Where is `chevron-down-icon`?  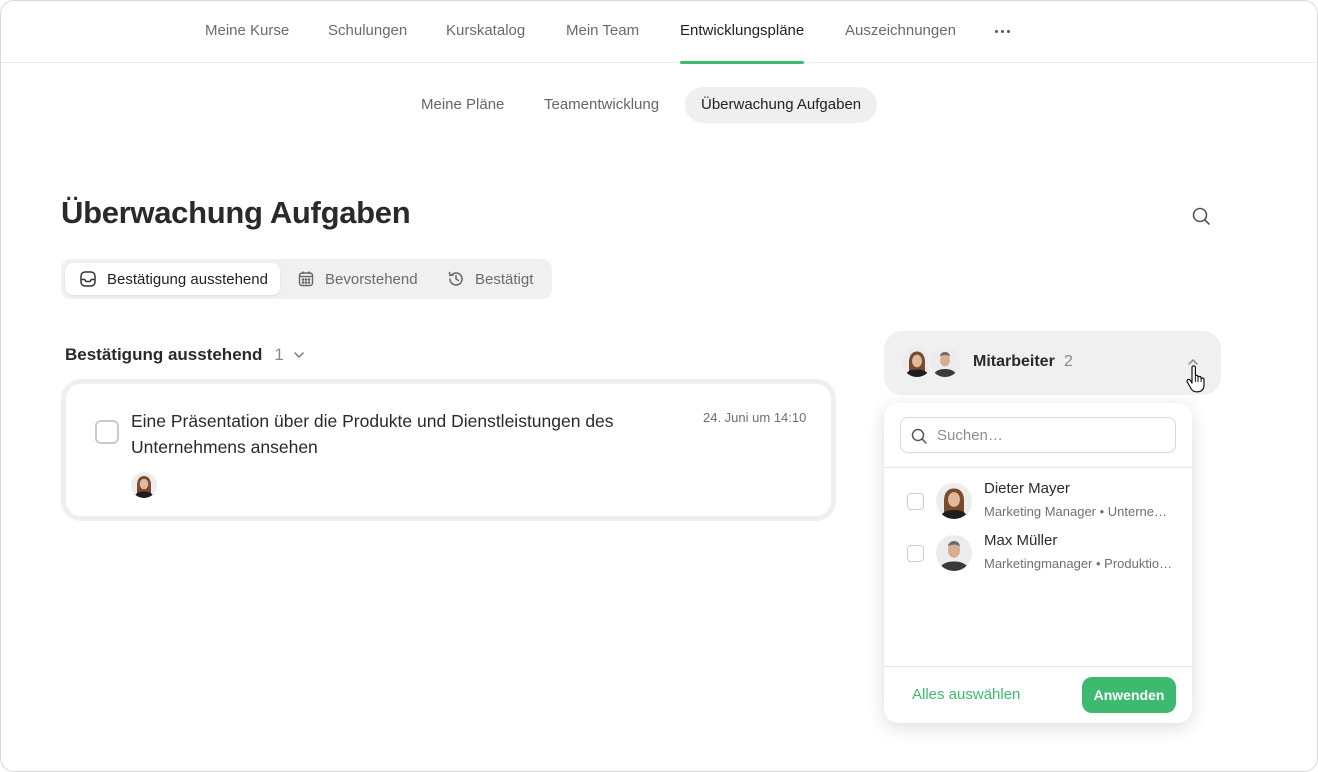
chevron-down-icon is located at coordinates (299, 355).